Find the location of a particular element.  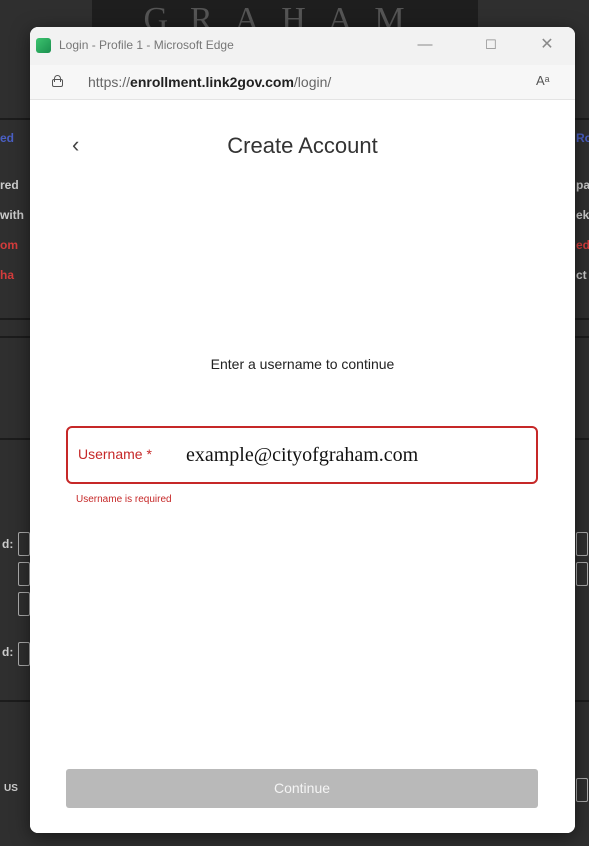

window-title: Login - Profile 1 - Microsoft Edge is located at coordinates (146, 45).